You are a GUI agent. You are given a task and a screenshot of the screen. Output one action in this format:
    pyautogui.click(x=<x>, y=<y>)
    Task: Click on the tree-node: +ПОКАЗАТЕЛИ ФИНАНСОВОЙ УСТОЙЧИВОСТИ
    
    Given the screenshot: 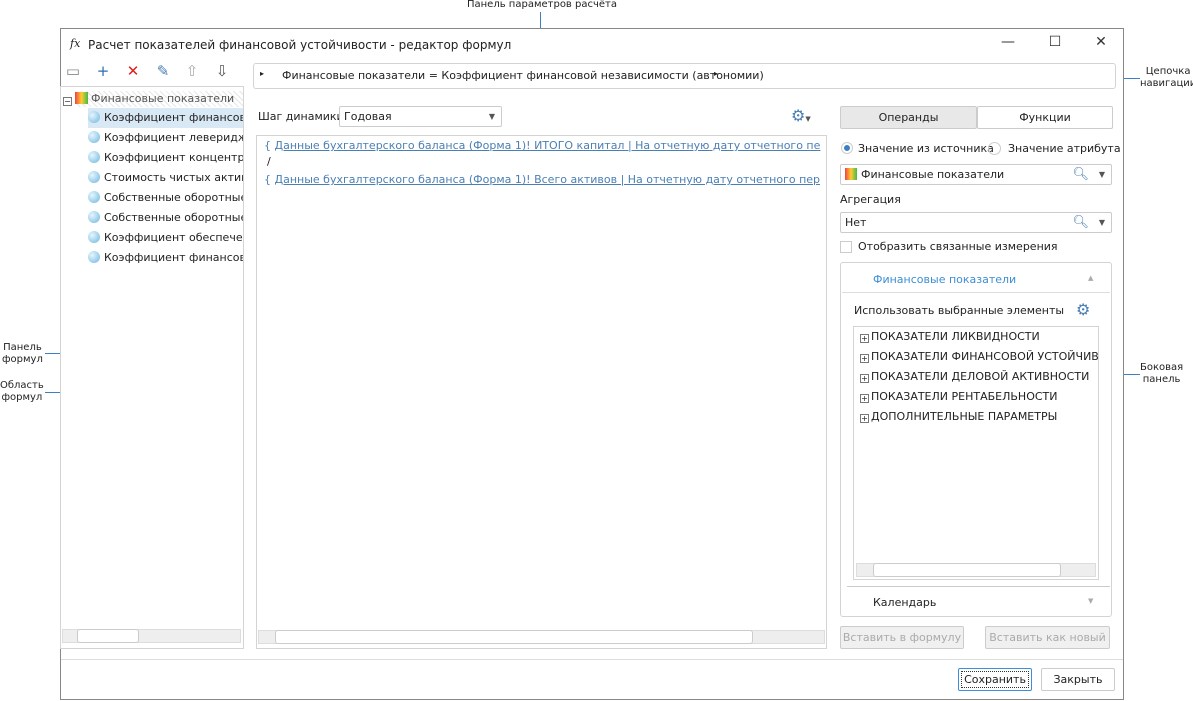 What is the action you would take?
    pyautogui.click(x=979, y=356)
    